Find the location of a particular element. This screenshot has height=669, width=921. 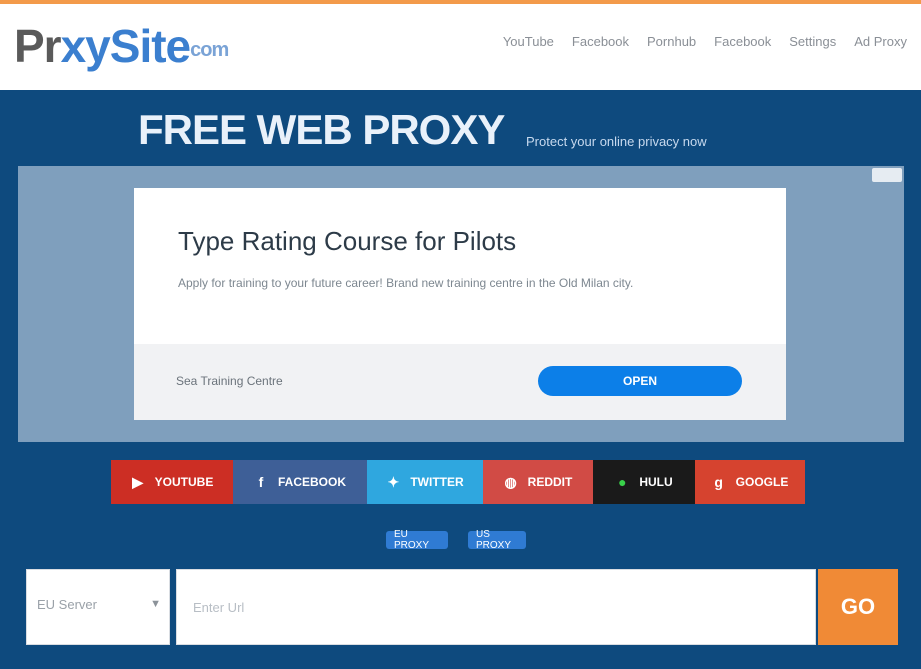

pill-eu-proxy: EU PROXY is located at coordinates (417, 540).